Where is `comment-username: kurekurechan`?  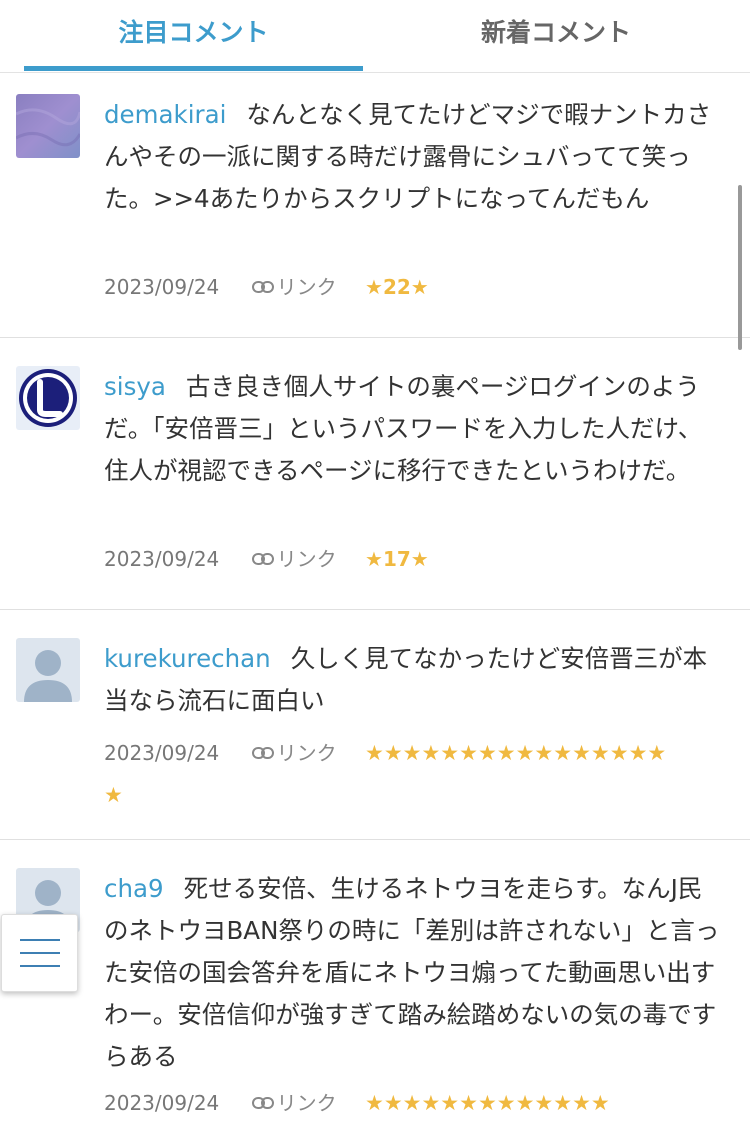 comment-username: kurekurechan is located at coordinates (187, 658).